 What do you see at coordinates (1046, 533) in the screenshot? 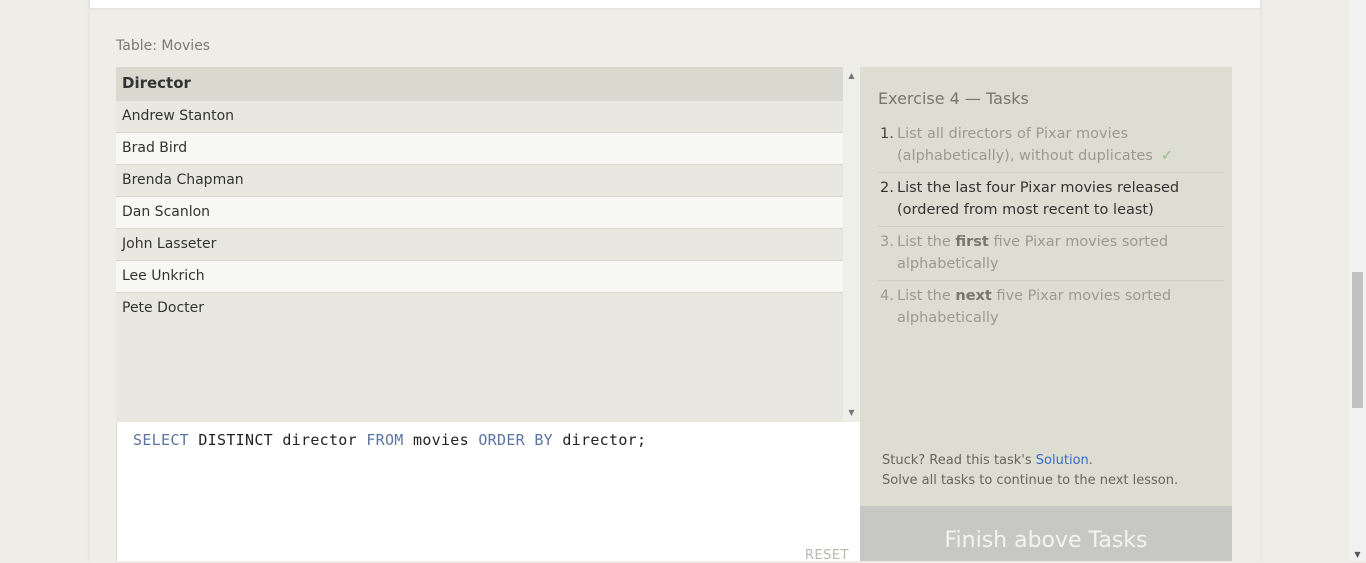
I see `finish-tasks-button: Finish above Tasks` at bounding box center [1046, 533].